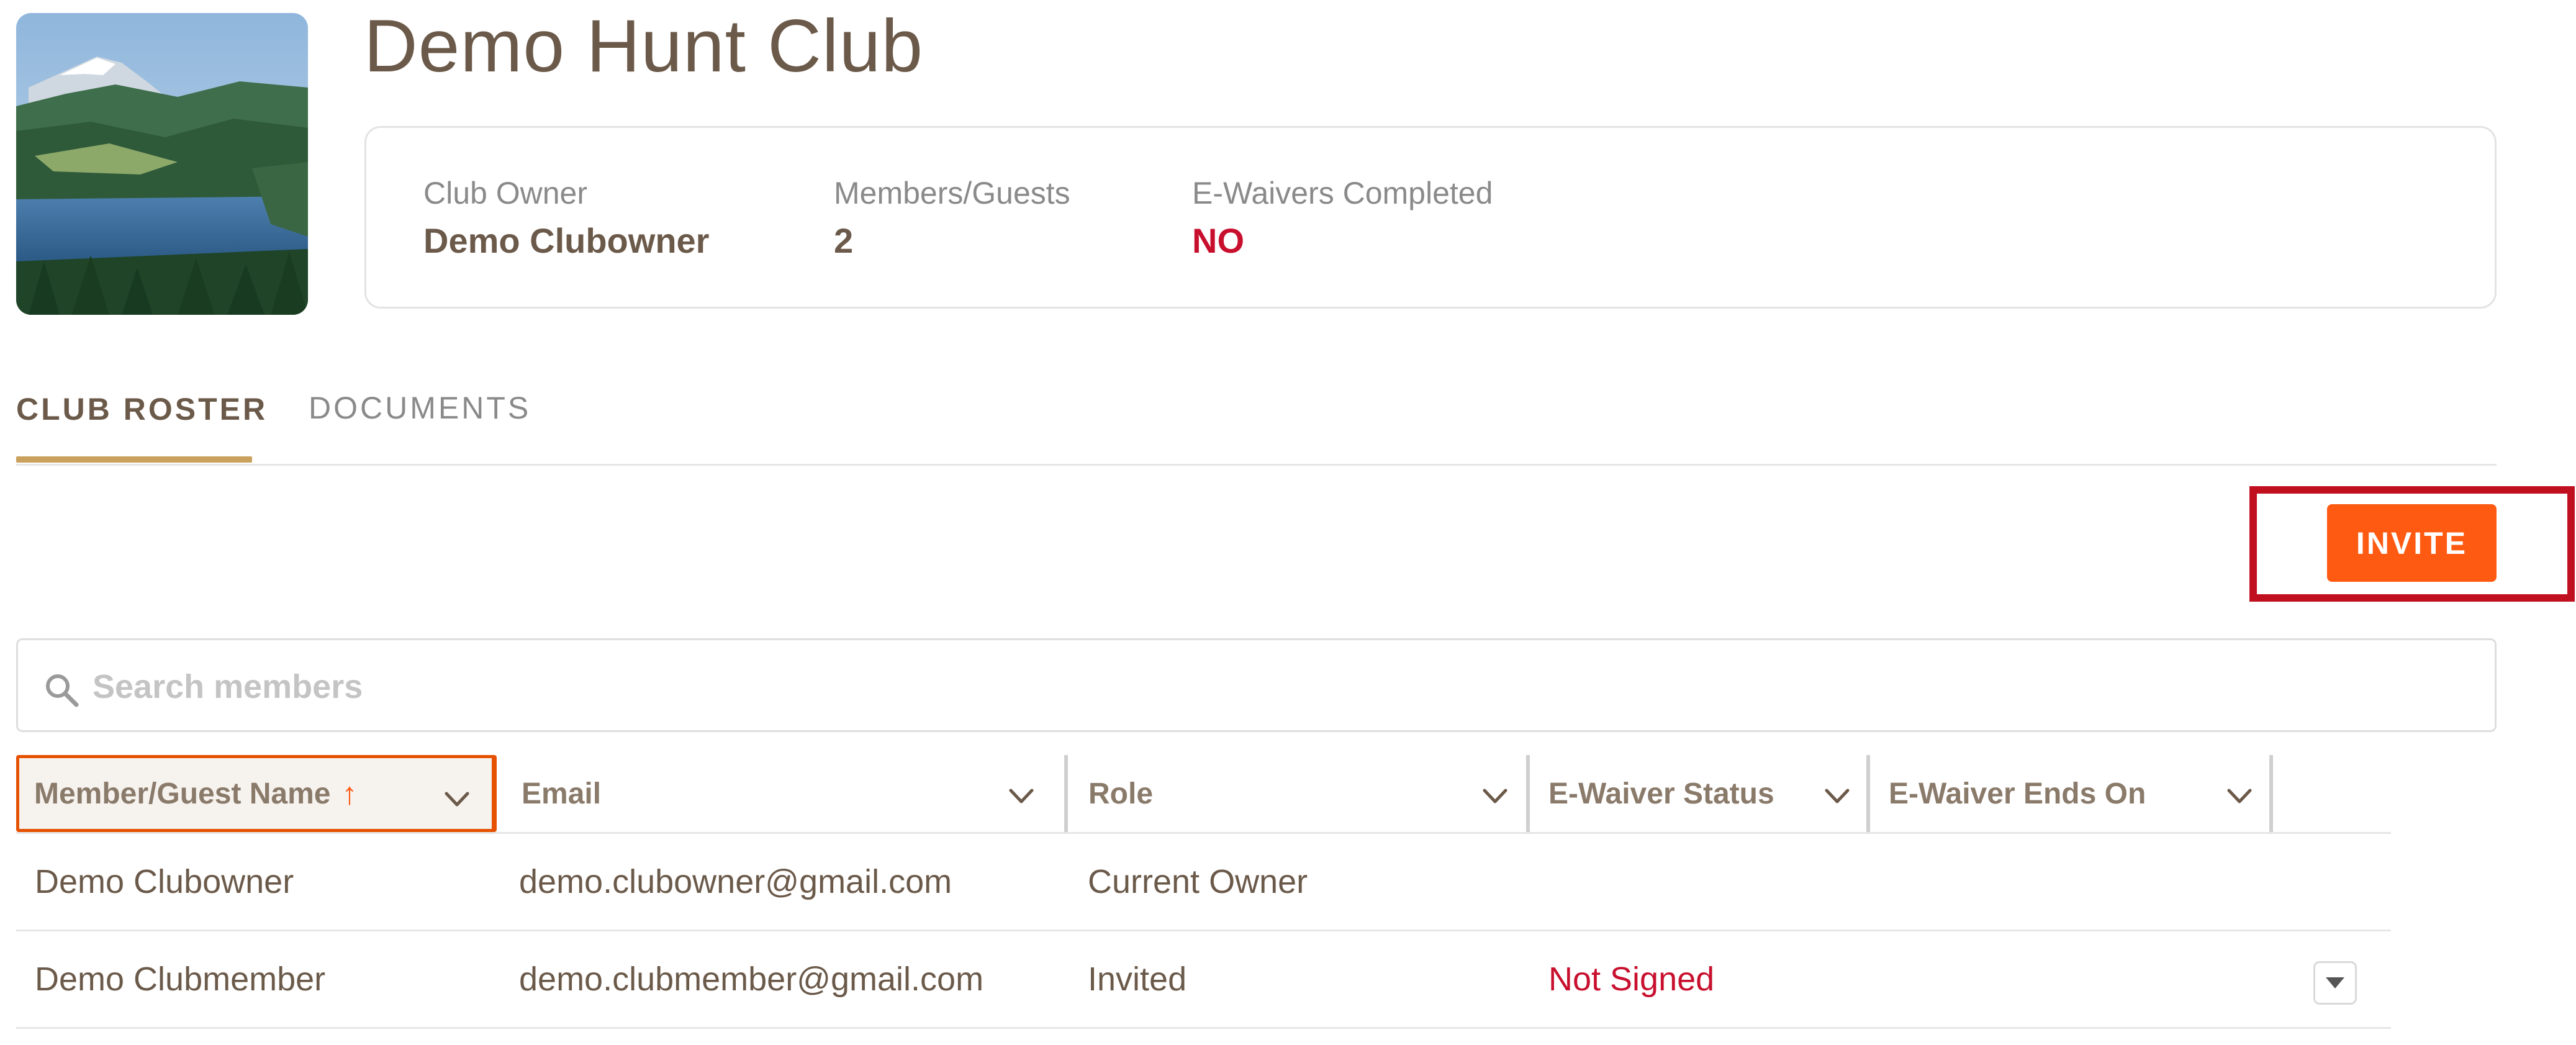  I want to click on column-header-waiver-status: E-Waiver Status, so click(1719, 793).